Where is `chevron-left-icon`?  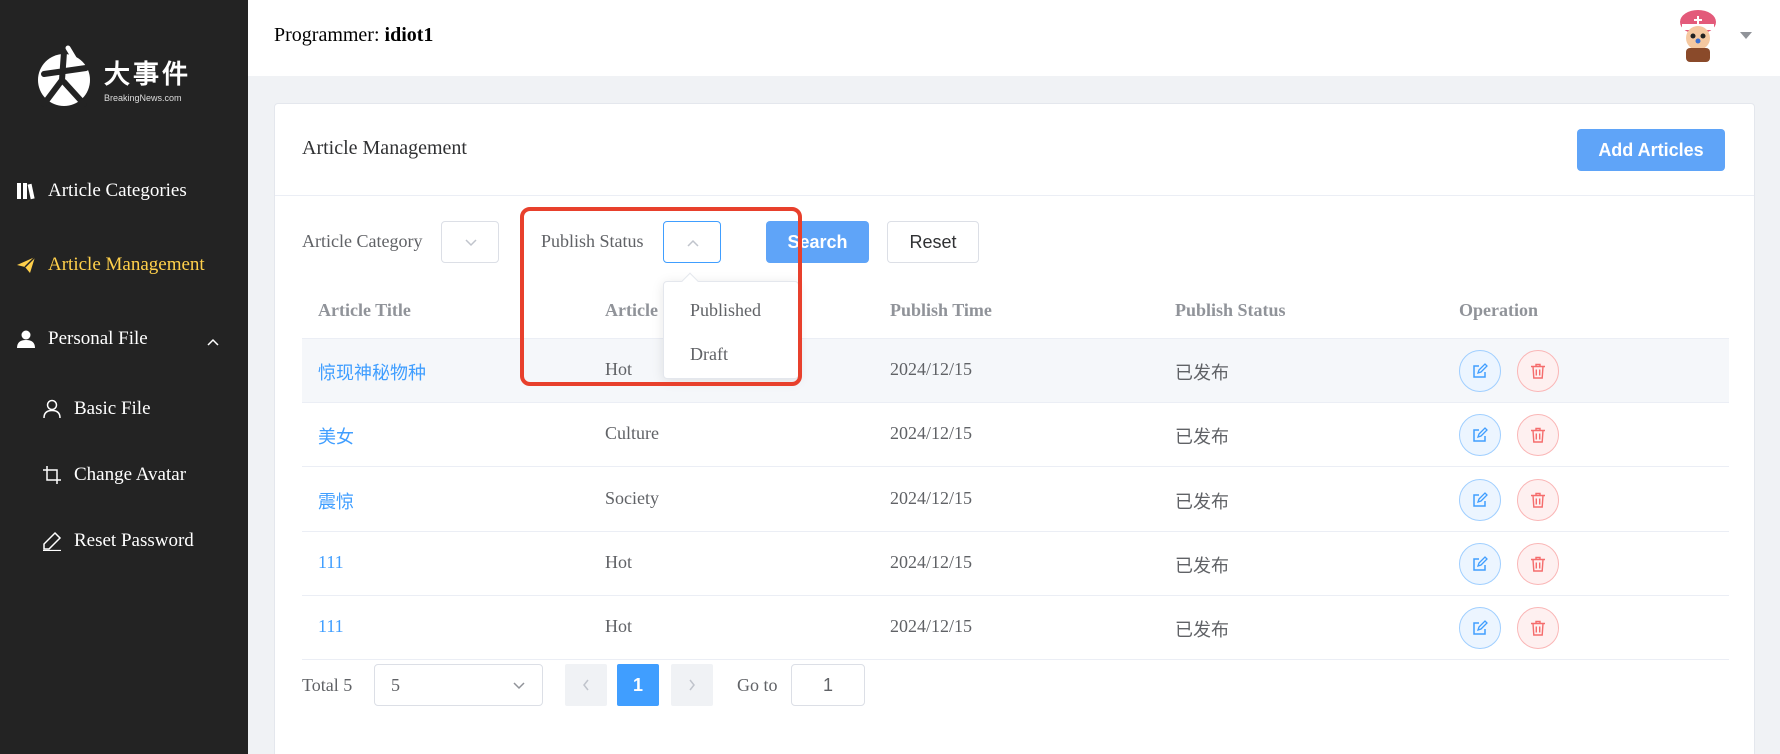
chevron-left-icon is located at coordinates (586, 685).